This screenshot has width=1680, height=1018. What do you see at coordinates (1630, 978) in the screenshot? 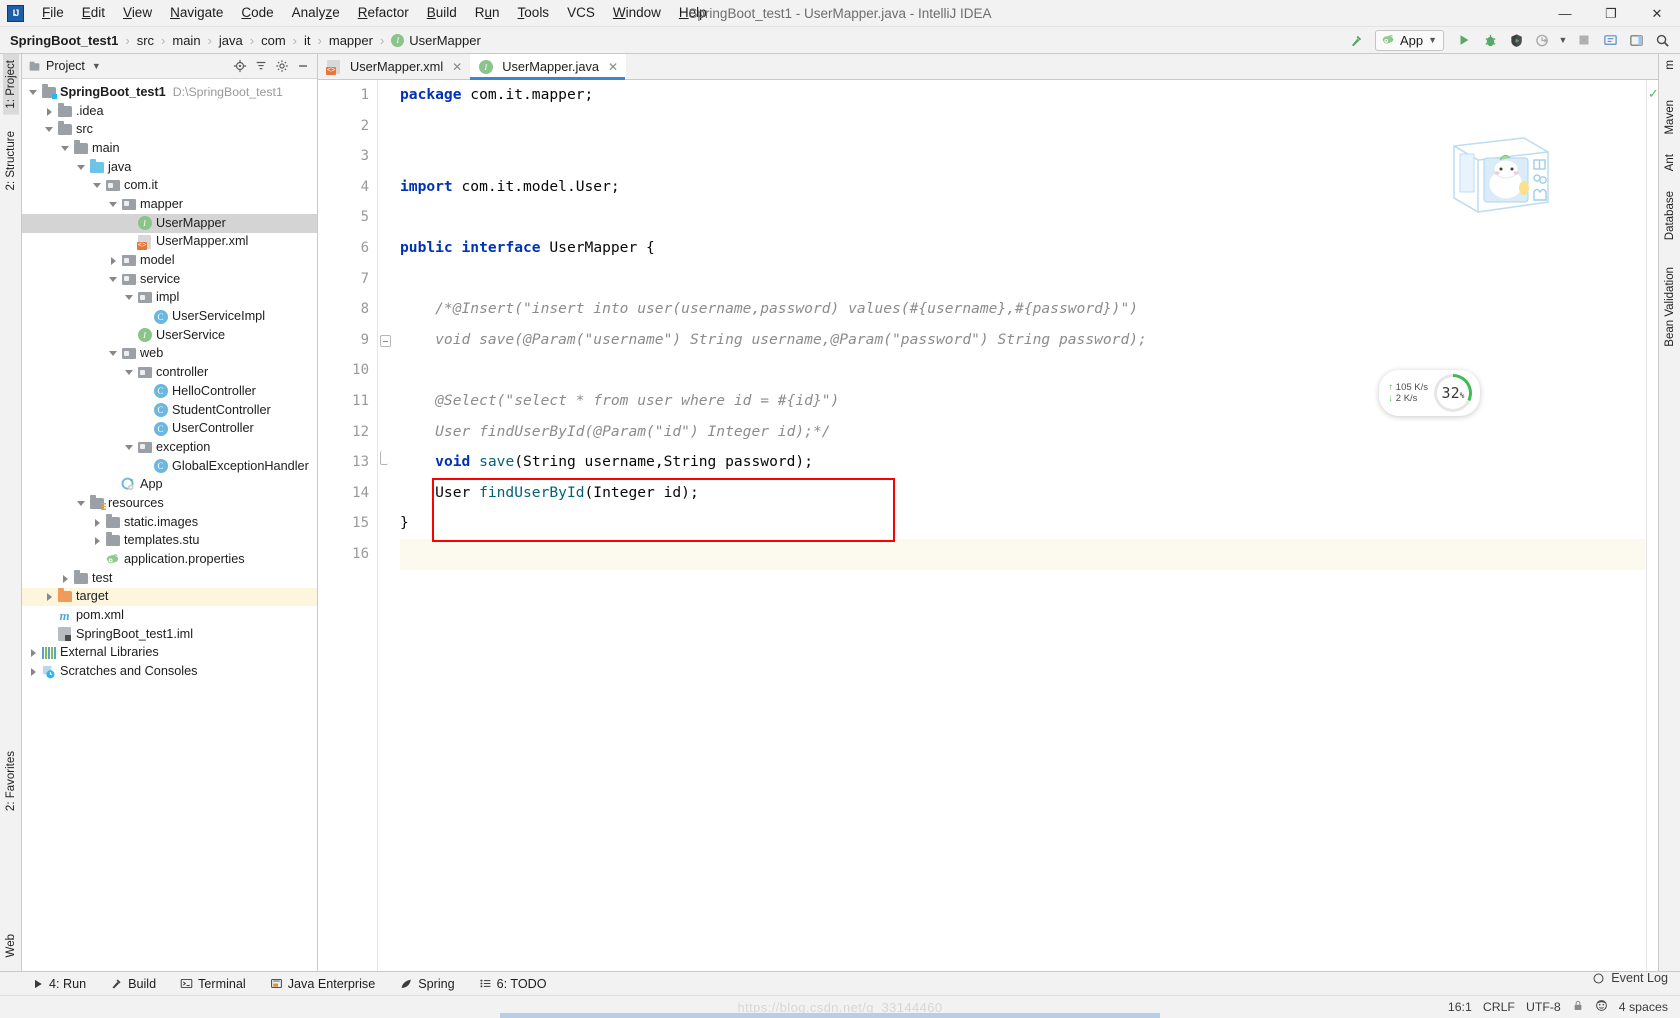
I see `event-log-button: Event Log` at bounding box center [1630, 978].